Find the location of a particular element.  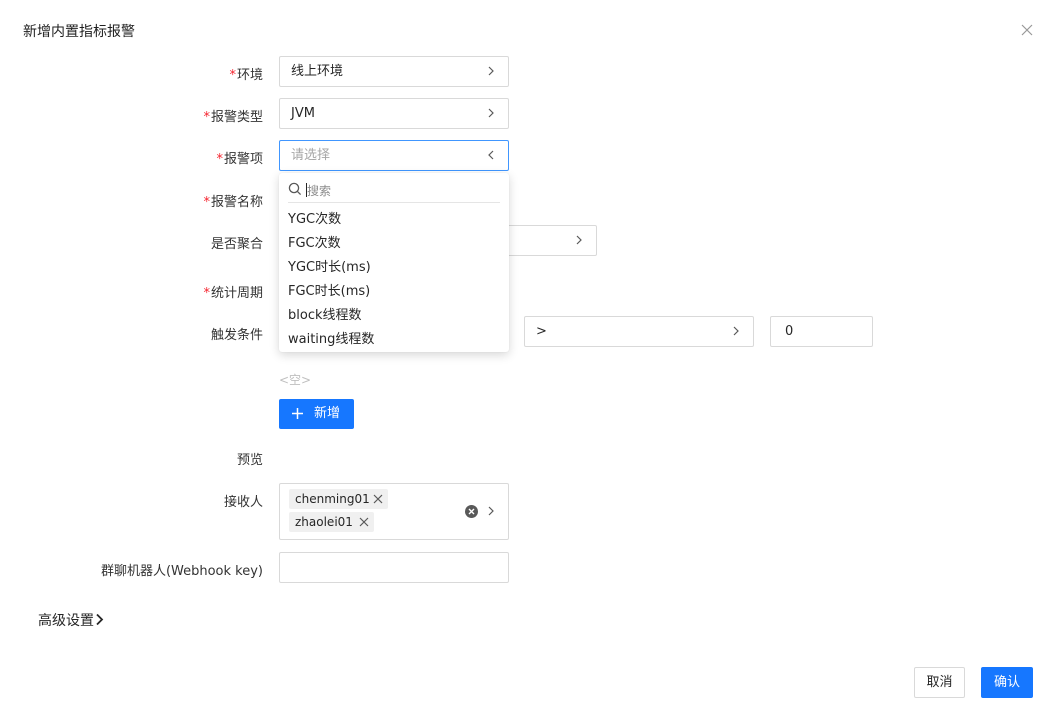

env-label: *环境 is located at coordinates (246, 75).